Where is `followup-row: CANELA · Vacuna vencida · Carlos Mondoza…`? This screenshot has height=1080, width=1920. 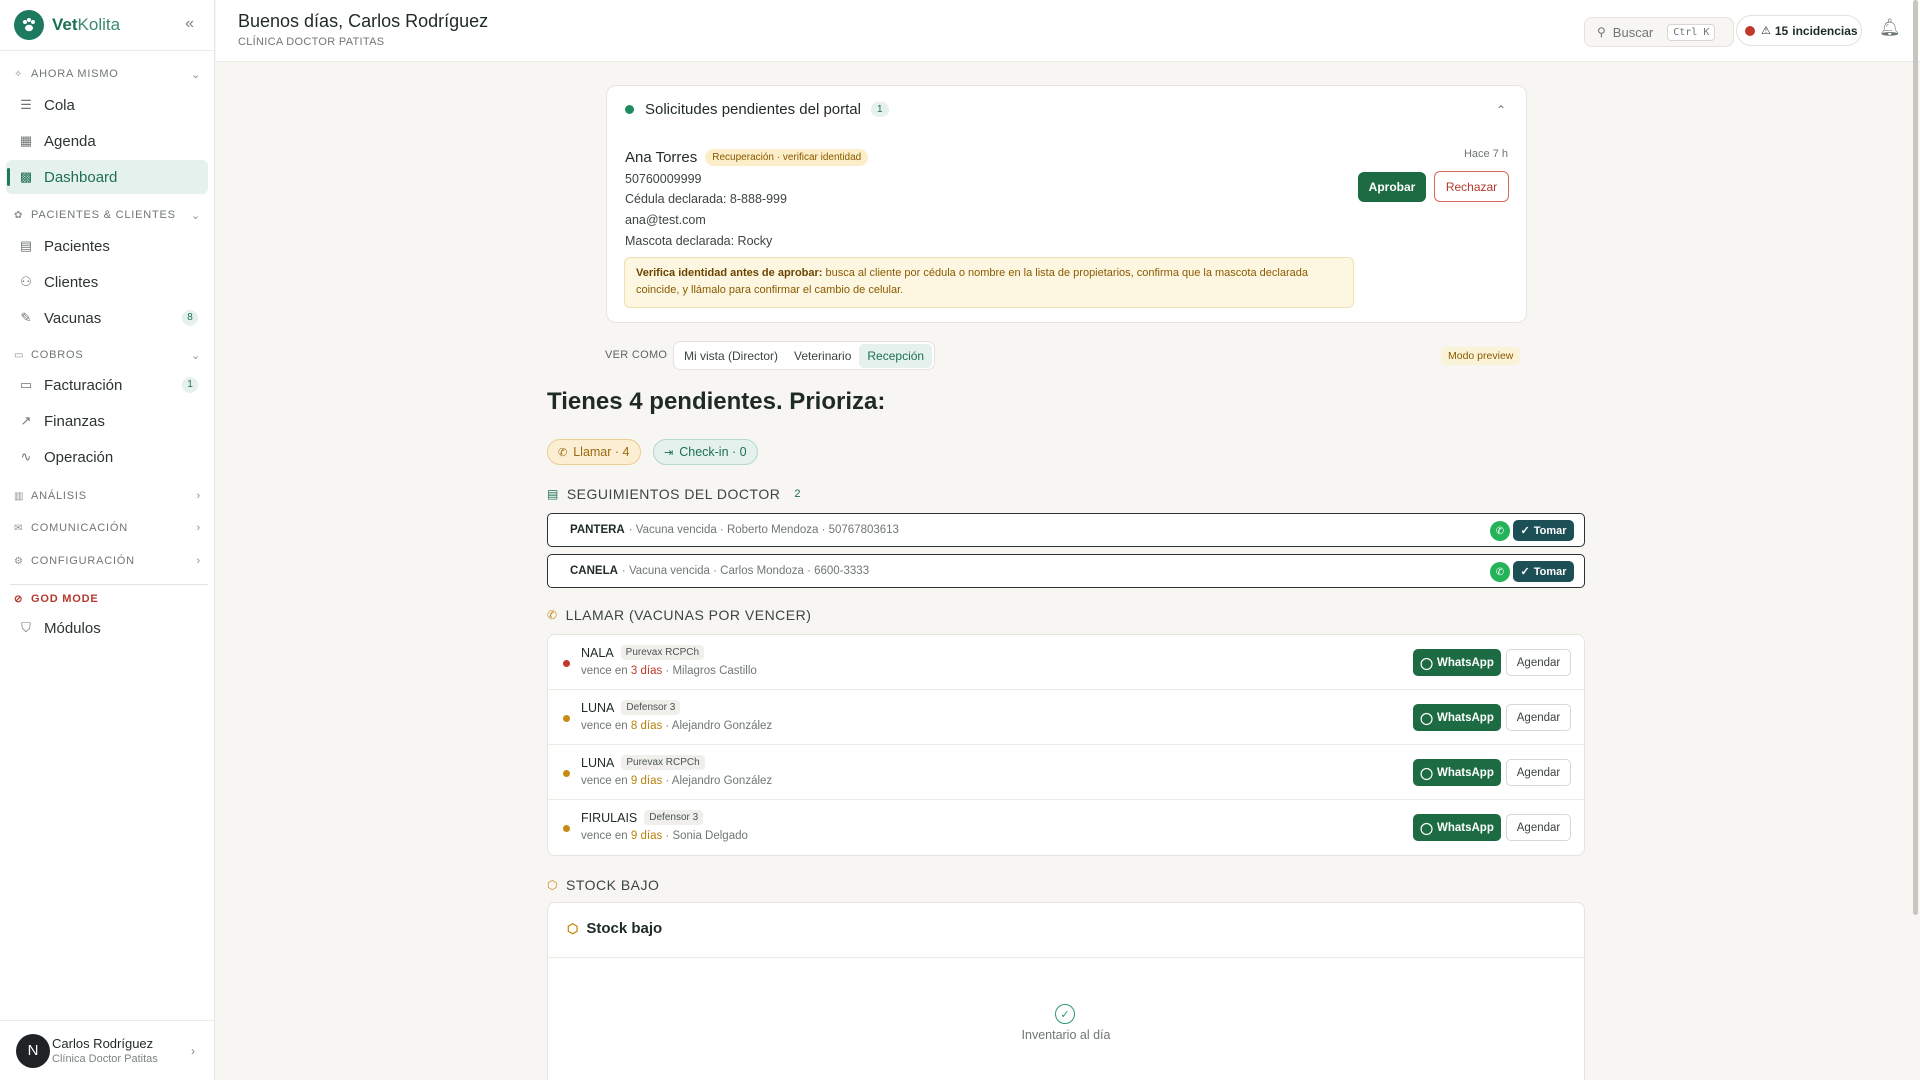
followup-row: CANELA · Vacuna vencida · Carlos Mondoza… is located at coordinates (1066, 571).